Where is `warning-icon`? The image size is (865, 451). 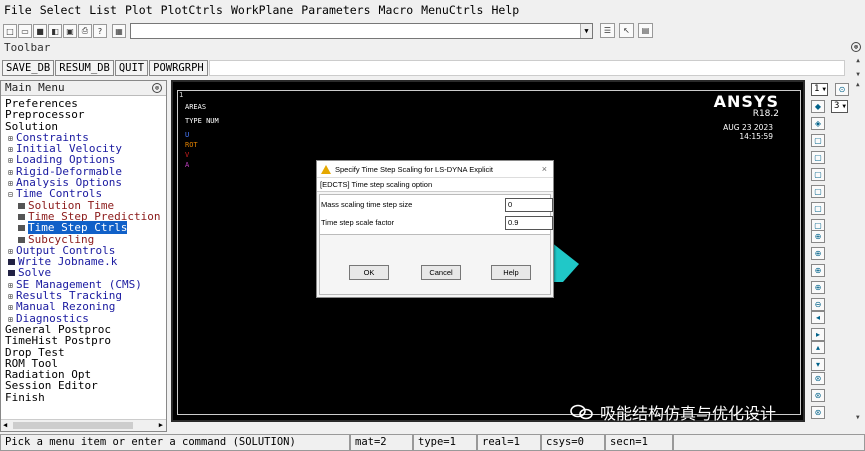 warning-icon is located at coordinates (326, 169).